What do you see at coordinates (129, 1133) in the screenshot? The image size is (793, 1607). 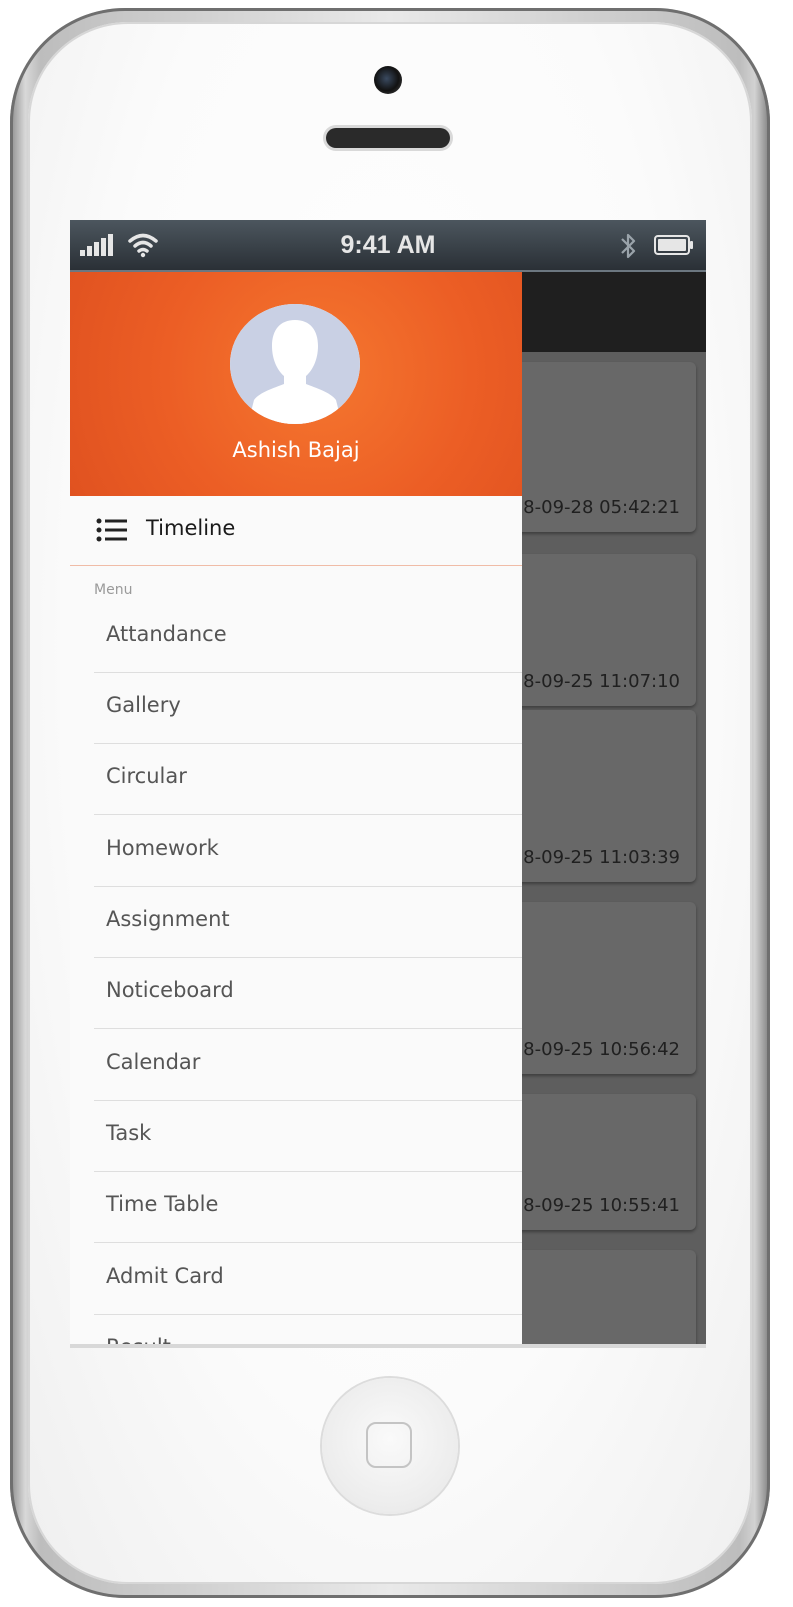 I see `menu-item-label: Task` at bounding box center [129, 1133].